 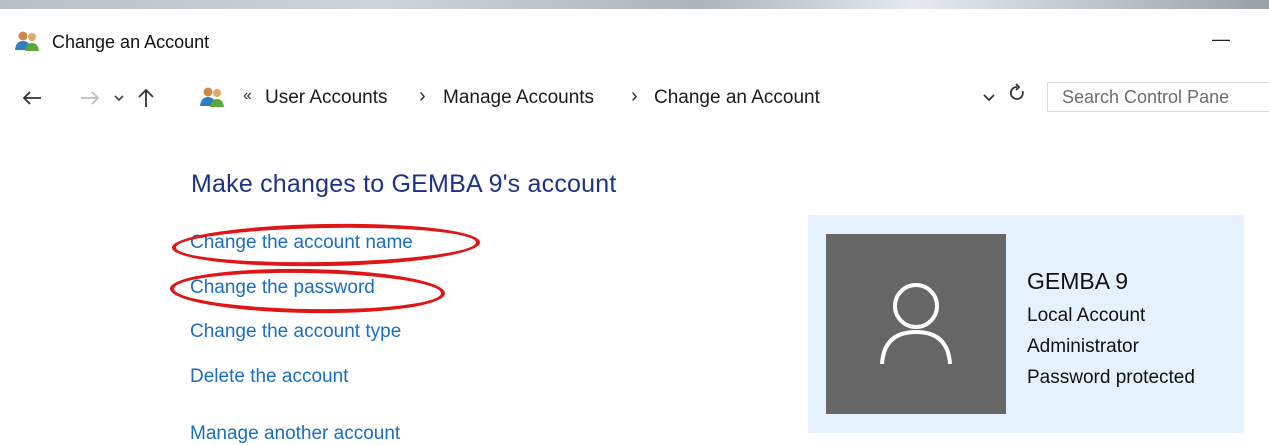 What do you see at coordinates (295, 434) in the screenshot?
I see `manage-another-account-link: Manage another account` at bounding box center [295, 434].